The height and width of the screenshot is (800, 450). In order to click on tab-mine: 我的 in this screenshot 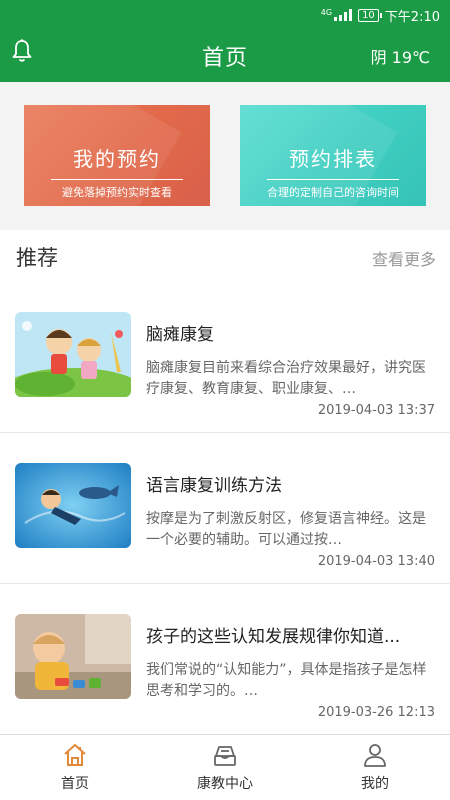, I will do `click(375, 767)`.